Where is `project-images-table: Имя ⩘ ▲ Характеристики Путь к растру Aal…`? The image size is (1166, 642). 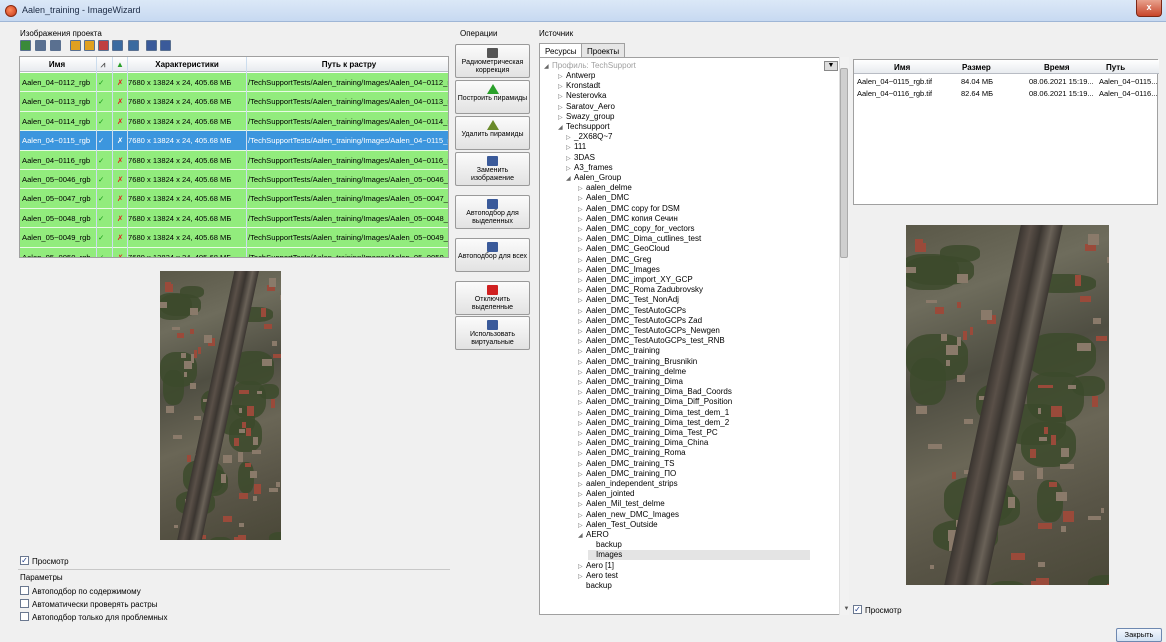 project-images-table: Имя ⩘ ▲ Характеристики Путь к растру Aal… is located at coordinates (234, 157).